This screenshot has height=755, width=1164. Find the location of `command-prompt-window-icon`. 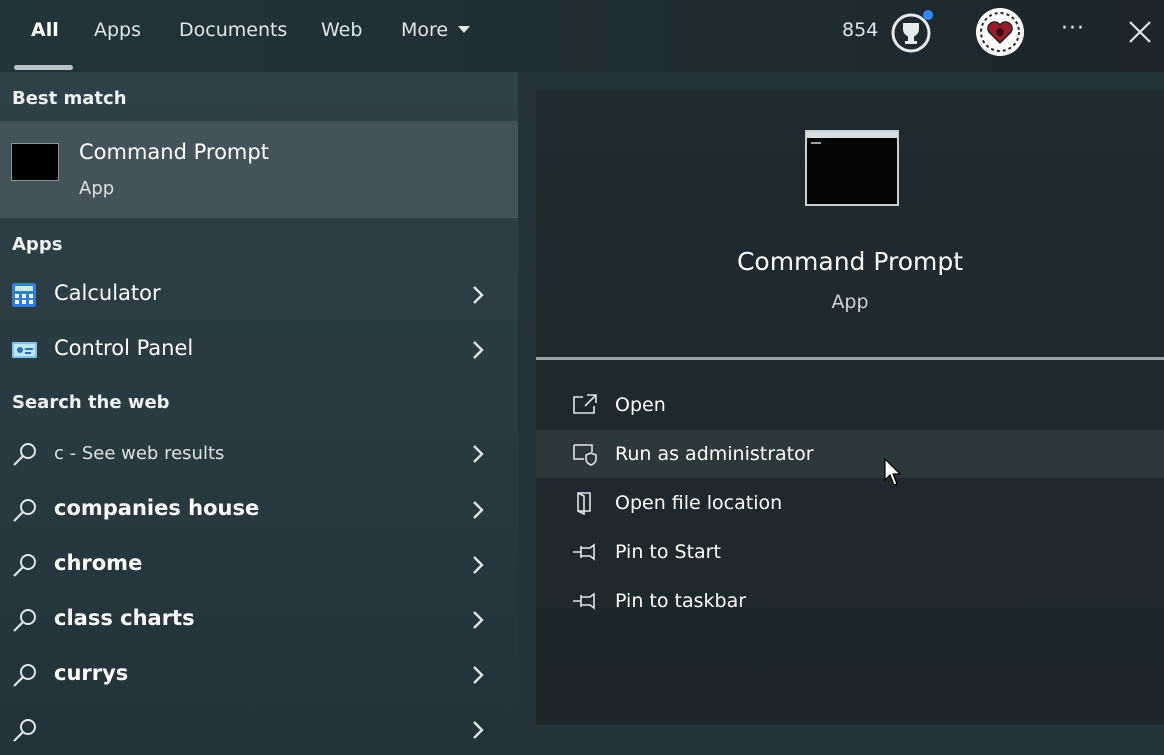

command-prompt-window-icon is located at coordinates (852, 138).